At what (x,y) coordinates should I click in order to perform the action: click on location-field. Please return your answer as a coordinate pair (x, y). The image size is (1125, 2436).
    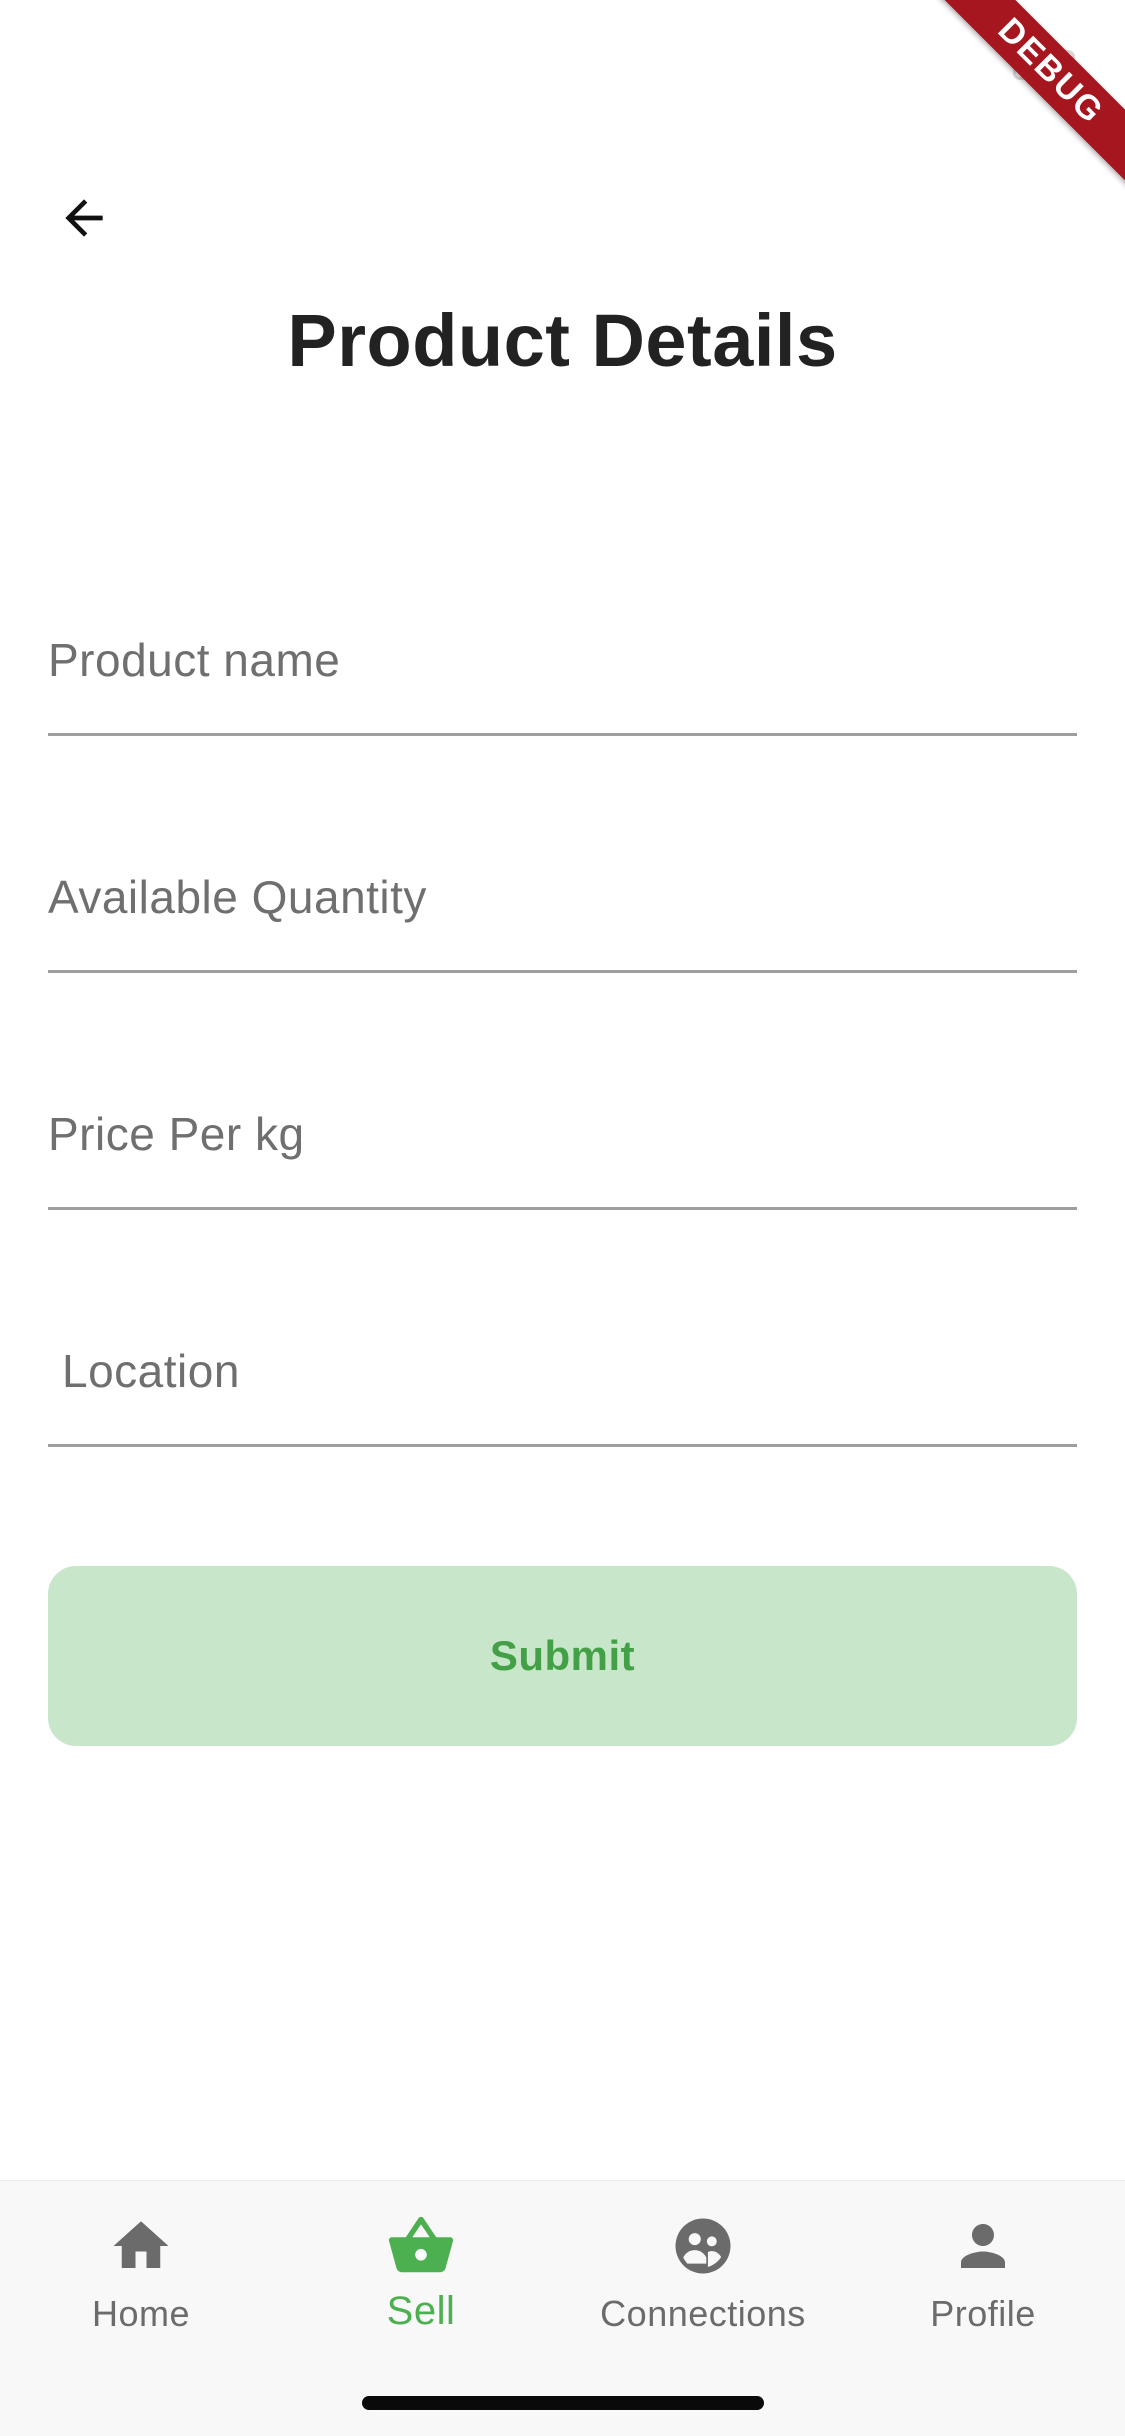
    Looking at the image, I should click on (569, 1387).